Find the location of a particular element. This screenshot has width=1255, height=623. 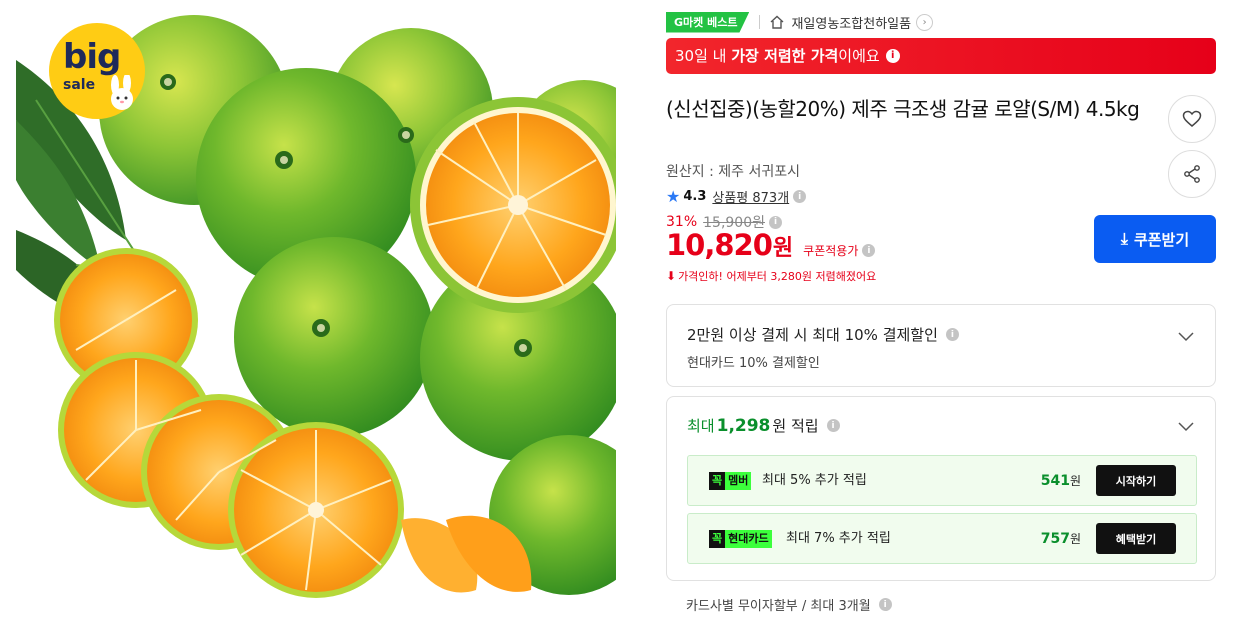

badge-label: 현대카드 is located at coordinates (748, 539).